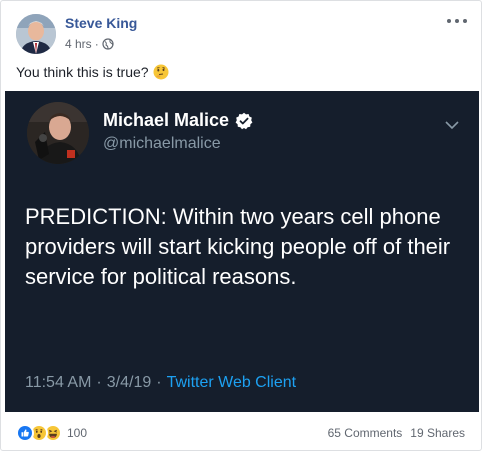 This screenshot has height=451, width=482. What do you see at coordinates (101, 23) in the screenshot?
I see `author-name: Steve King` at bounding box center [101, 23].